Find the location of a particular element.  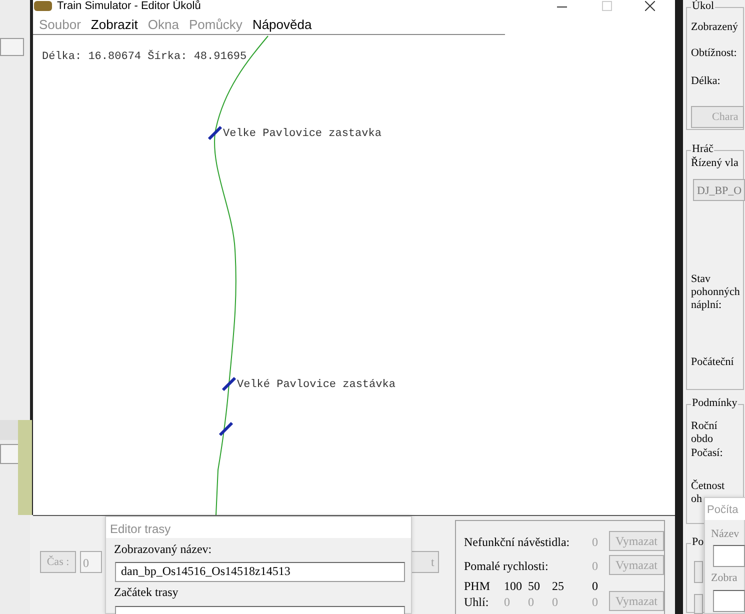

group-legend: Podmínky is located at coordinates (714, 403).